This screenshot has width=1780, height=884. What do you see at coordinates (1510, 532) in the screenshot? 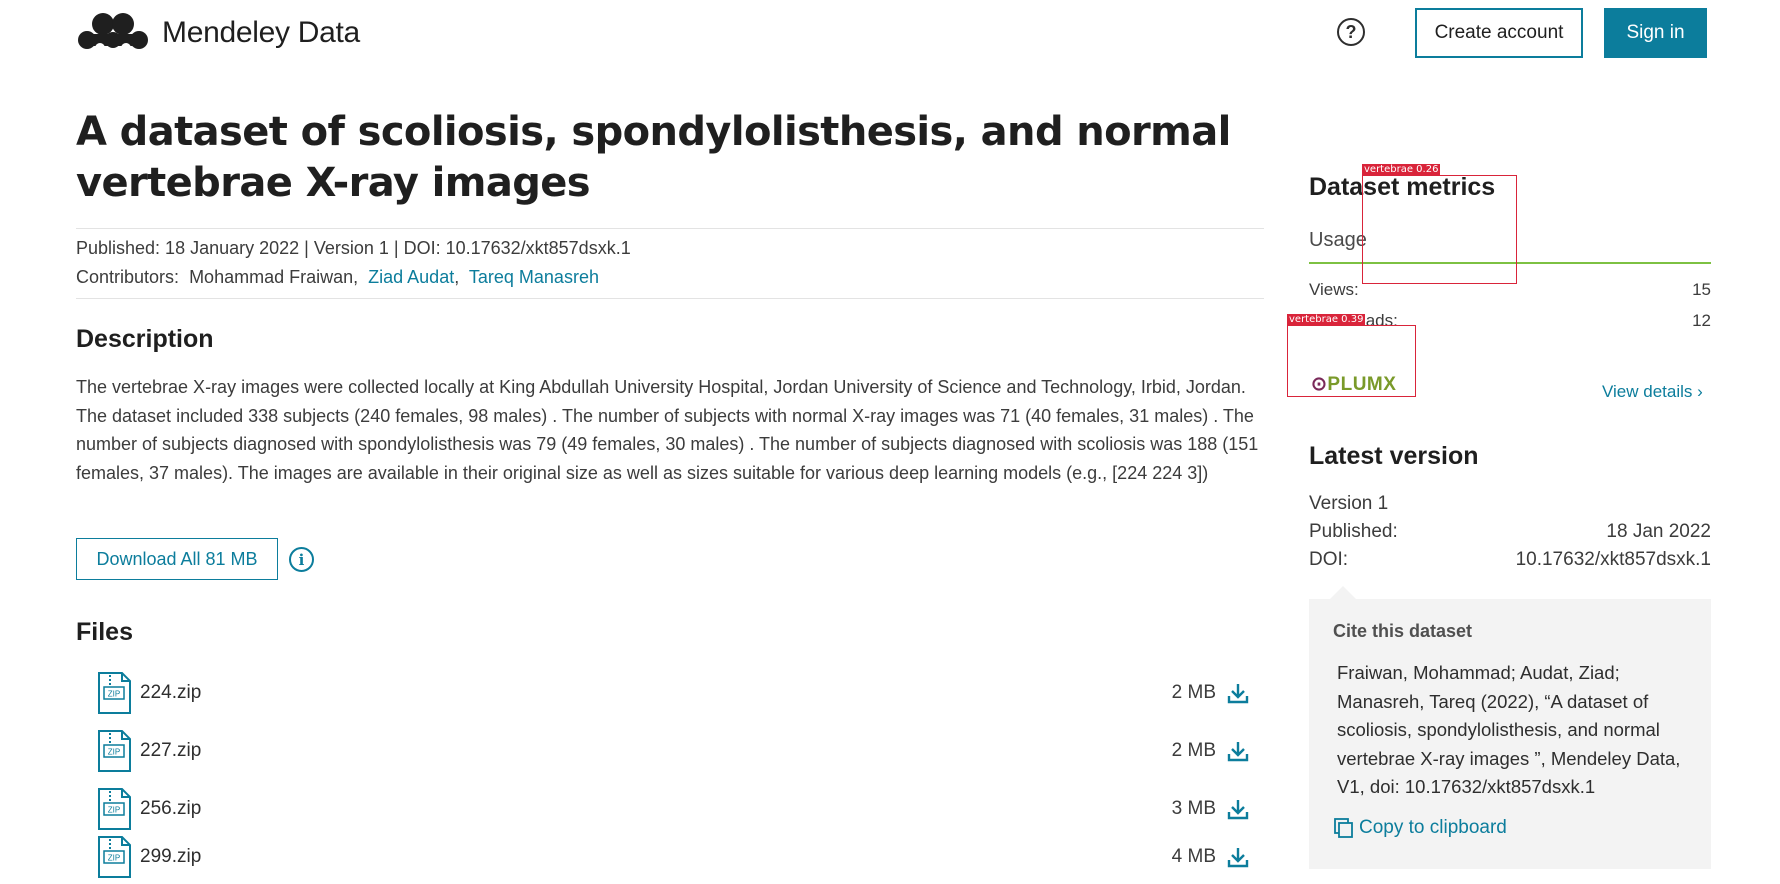
I see `published-row: Published: 18 Jan 2022` at bounding box center [1510, 532].